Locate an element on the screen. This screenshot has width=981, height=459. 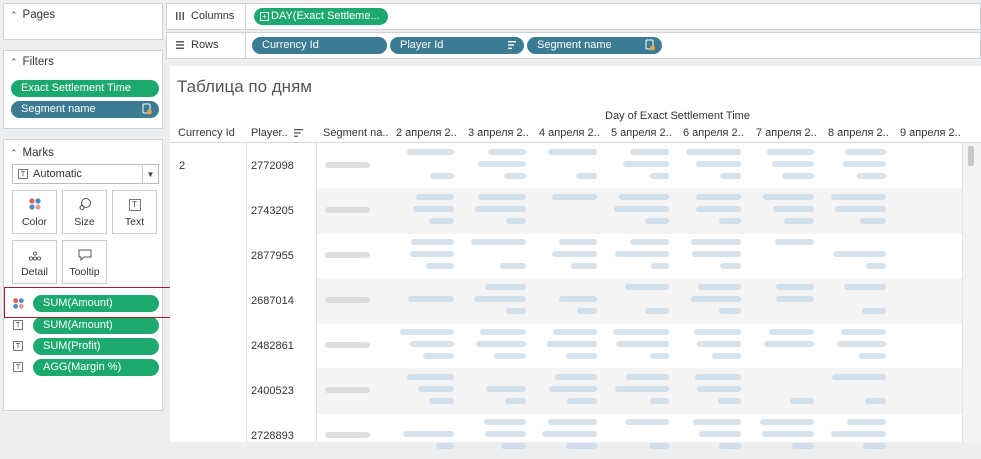
column-divider is located at coordinates (316, 293).